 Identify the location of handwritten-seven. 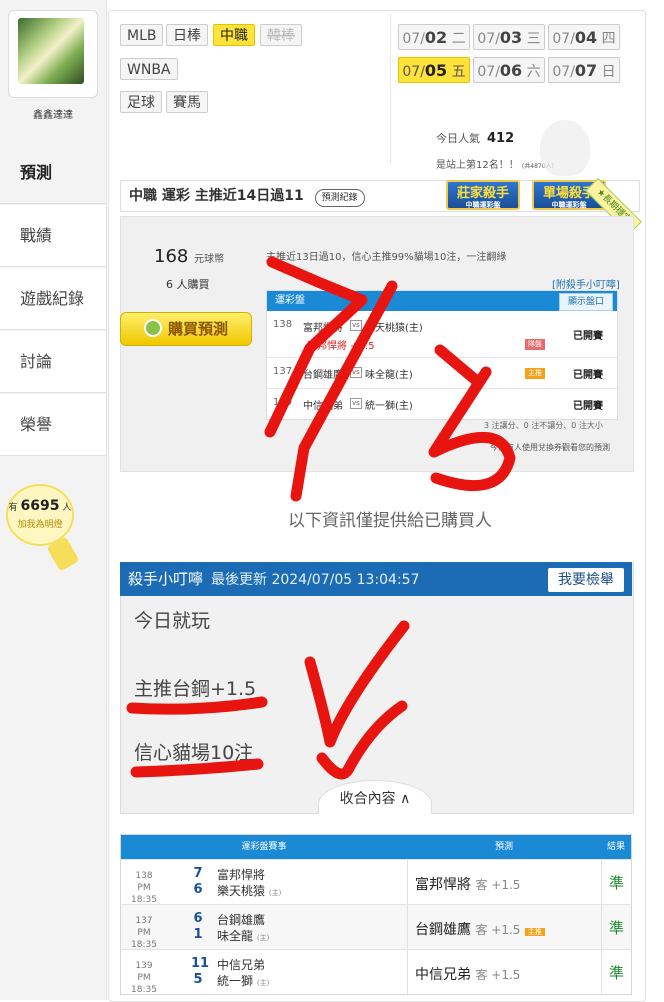
(316, 347).